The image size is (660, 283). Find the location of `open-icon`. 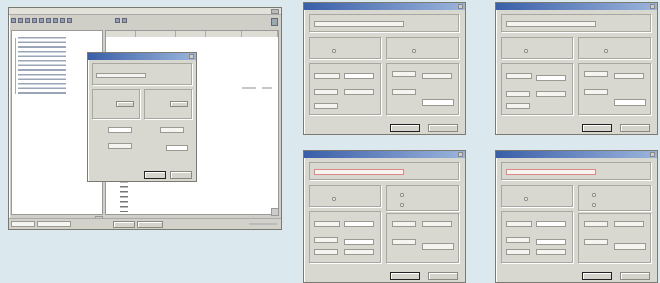

open-icon is located at coordinates (20, 20).